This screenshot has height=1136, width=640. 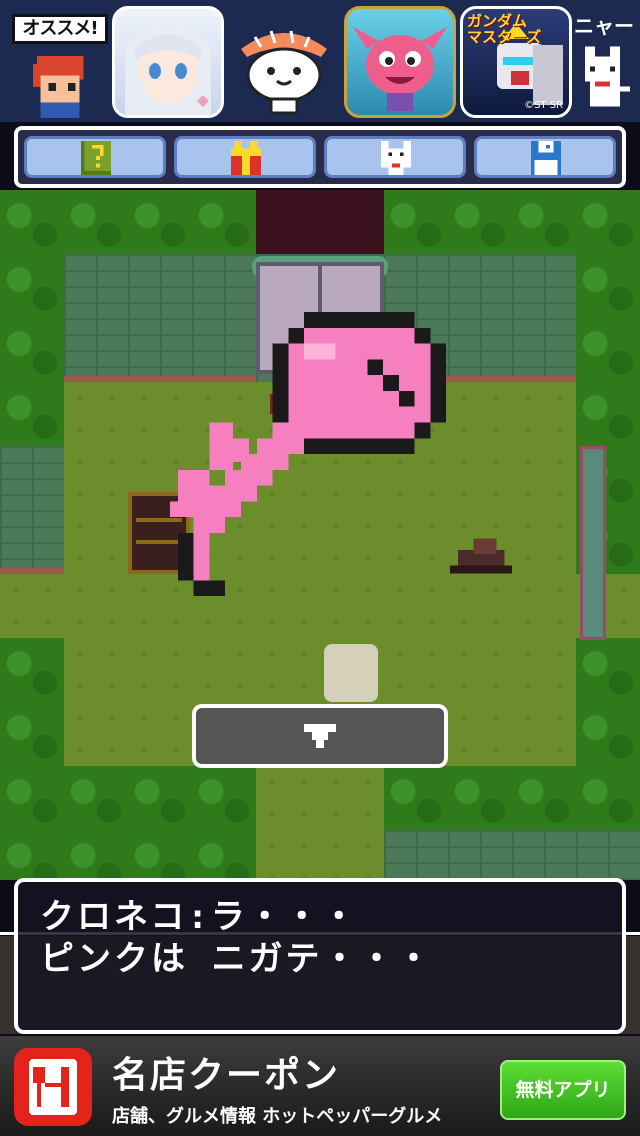 What do you see at coordinates (277, 1116) in the screenshot?
I see `ad-subtitle: 店舗、グルメ情報 ホットペッパーグルメ` at bounding box center [277, 1116].